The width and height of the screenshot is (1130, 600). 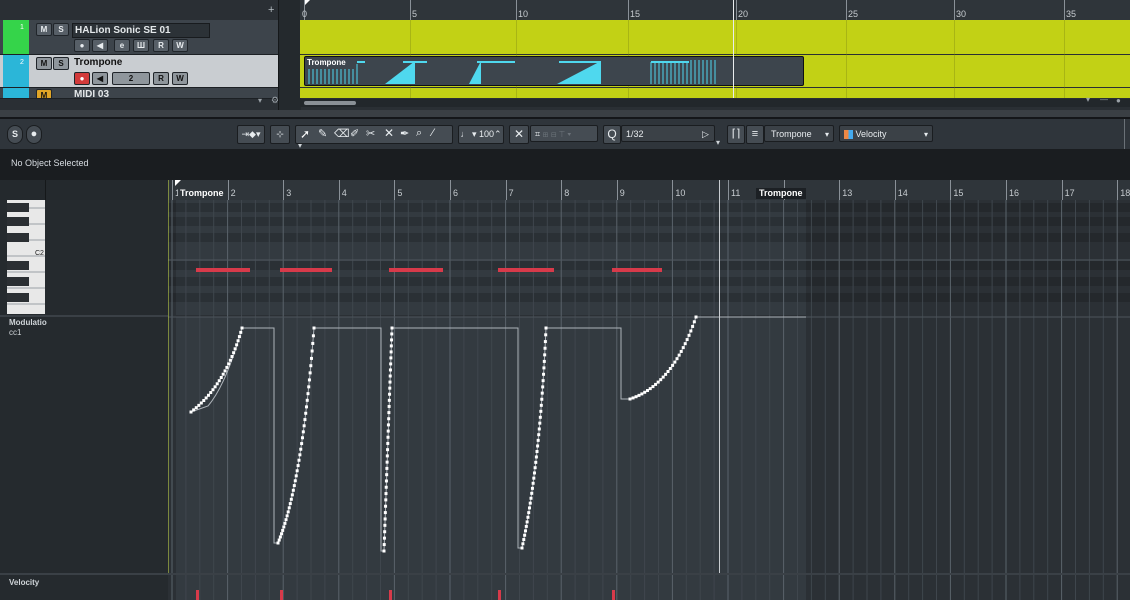 I want to click on quantize-preset-select: 1/32 ▷, so click(x=668, y=133).